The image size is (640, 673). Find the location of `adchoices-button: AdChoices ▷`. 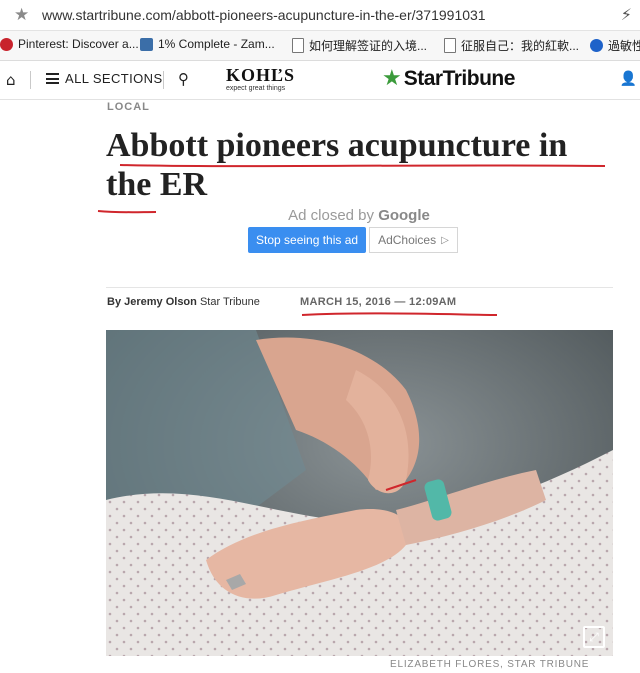

adchoices-button: AdChoices ▷ is located at coordinates (413, 240).